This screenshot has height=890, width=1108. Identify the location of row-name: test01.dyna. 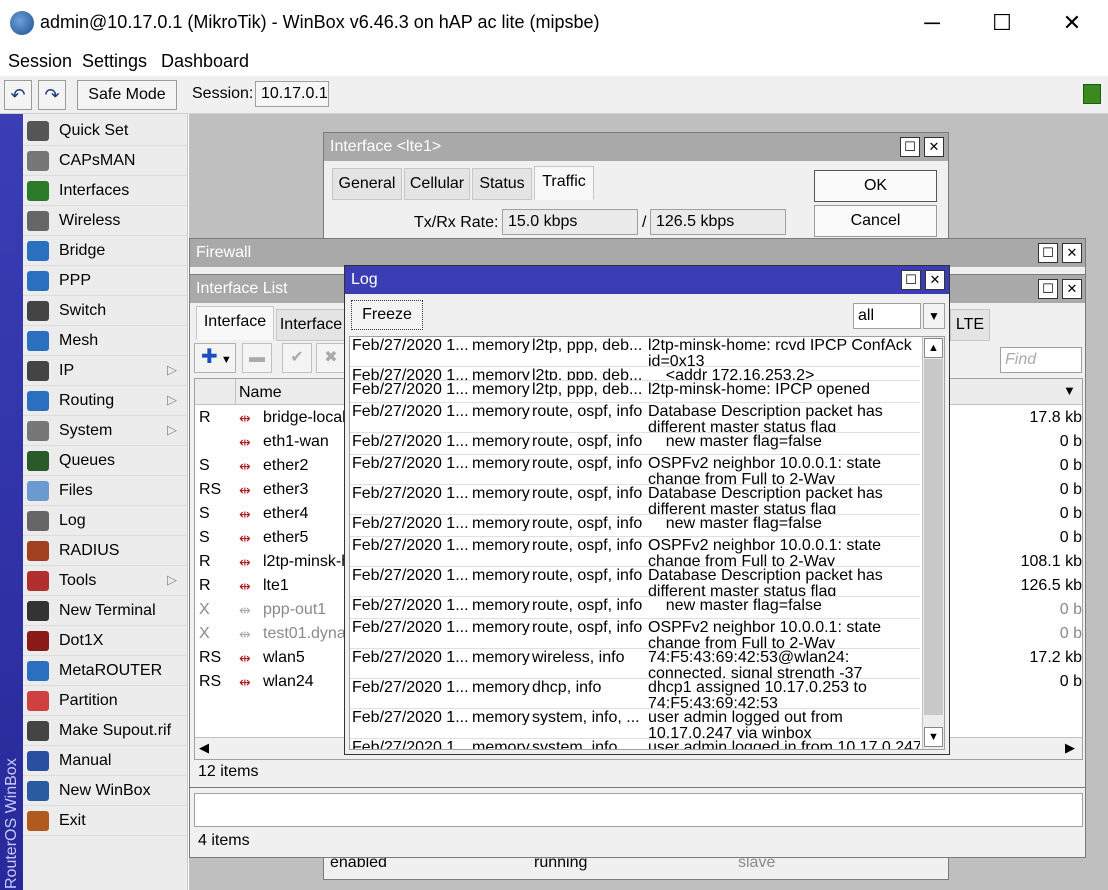
(304, 633).